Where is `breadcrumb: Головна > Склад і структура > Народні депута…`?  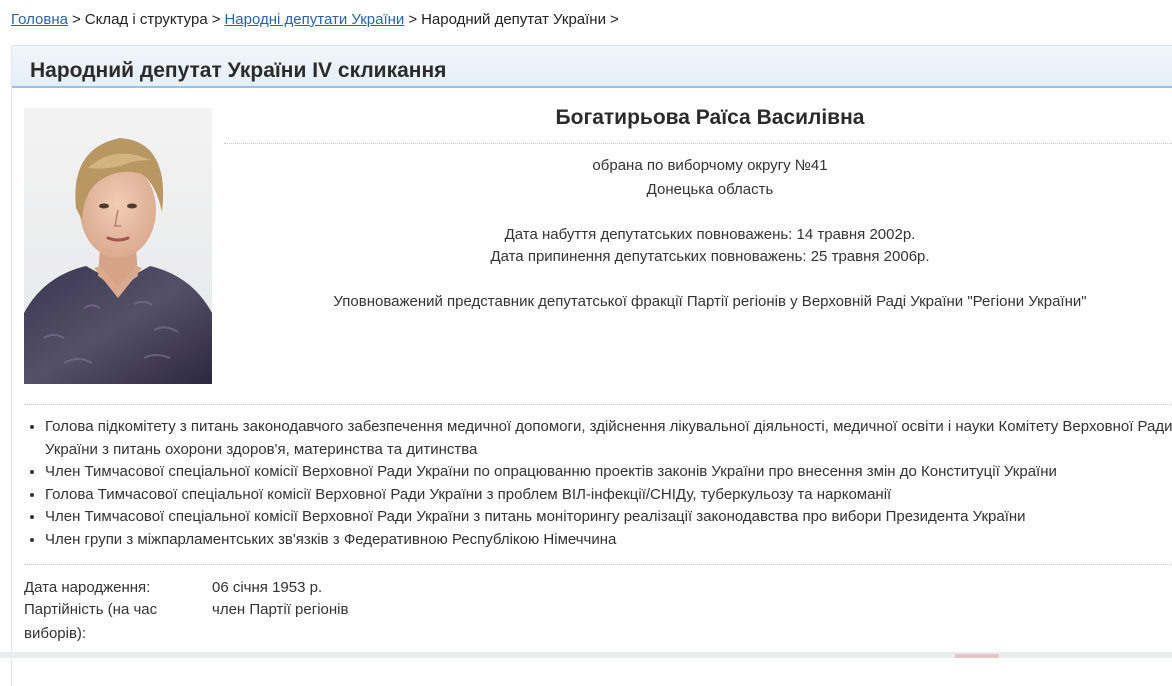
breadcrumb: Головна > Склад і структура > Народні депута… is located at coordinates (317, 19).